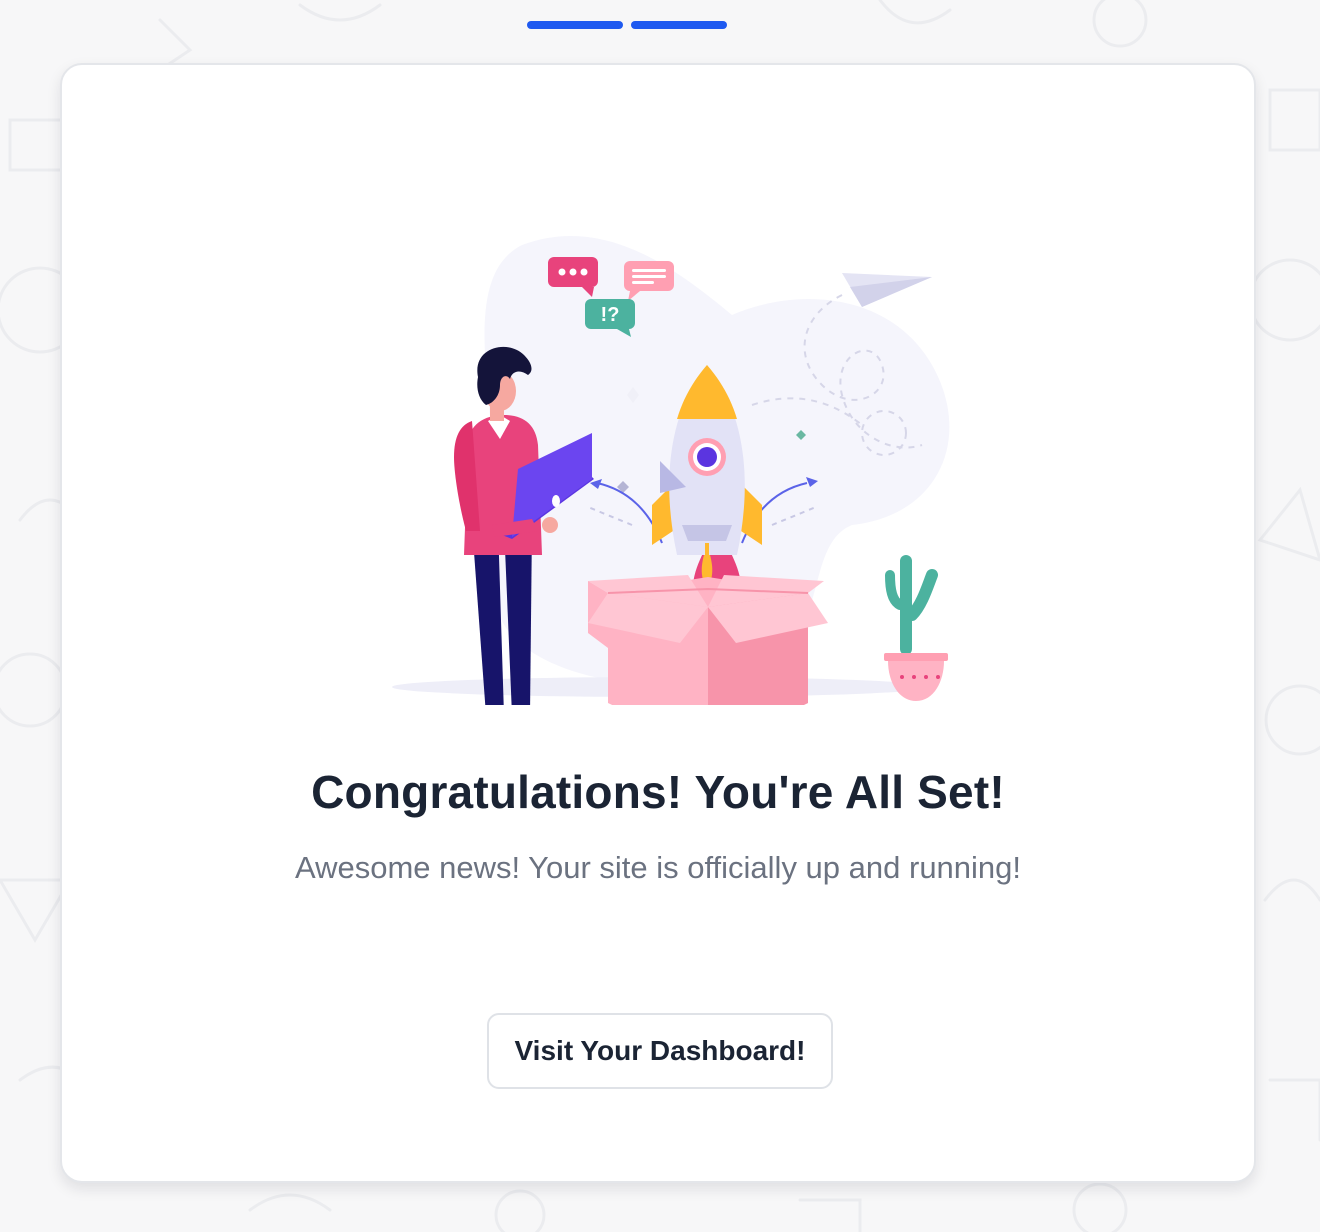 The height and width of the screenshot is (1232, 1320). What do you see at coordinates (708, 640) in the screenshot?
I see `gift-box-icon` at bounding box center [708, 640].